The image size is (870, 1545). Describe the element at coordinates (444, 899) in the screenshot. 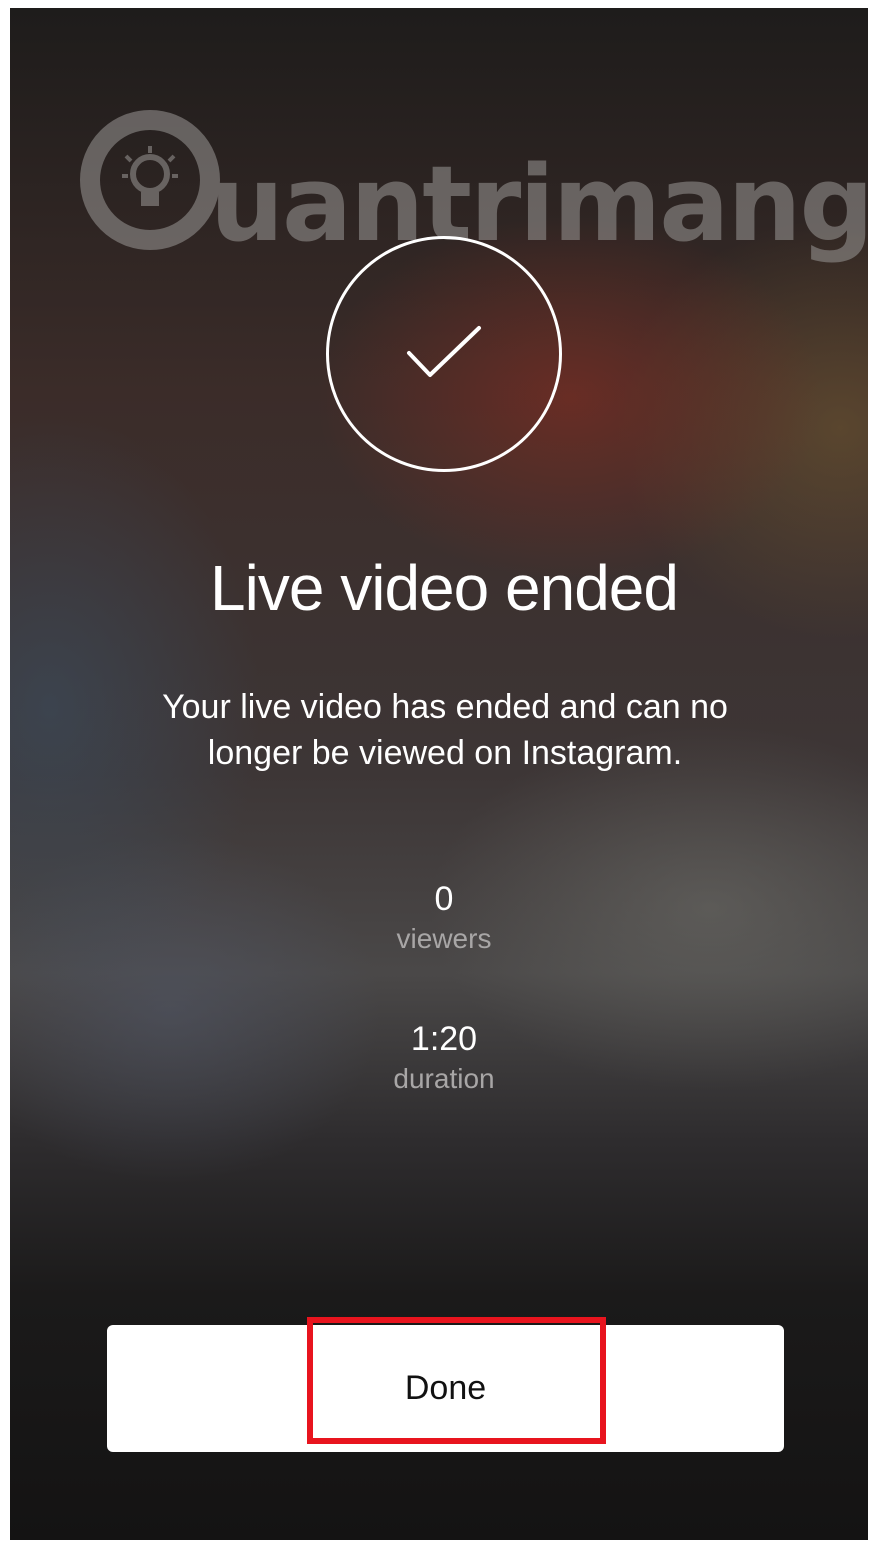

I see `viewers-count: 0` at that location.